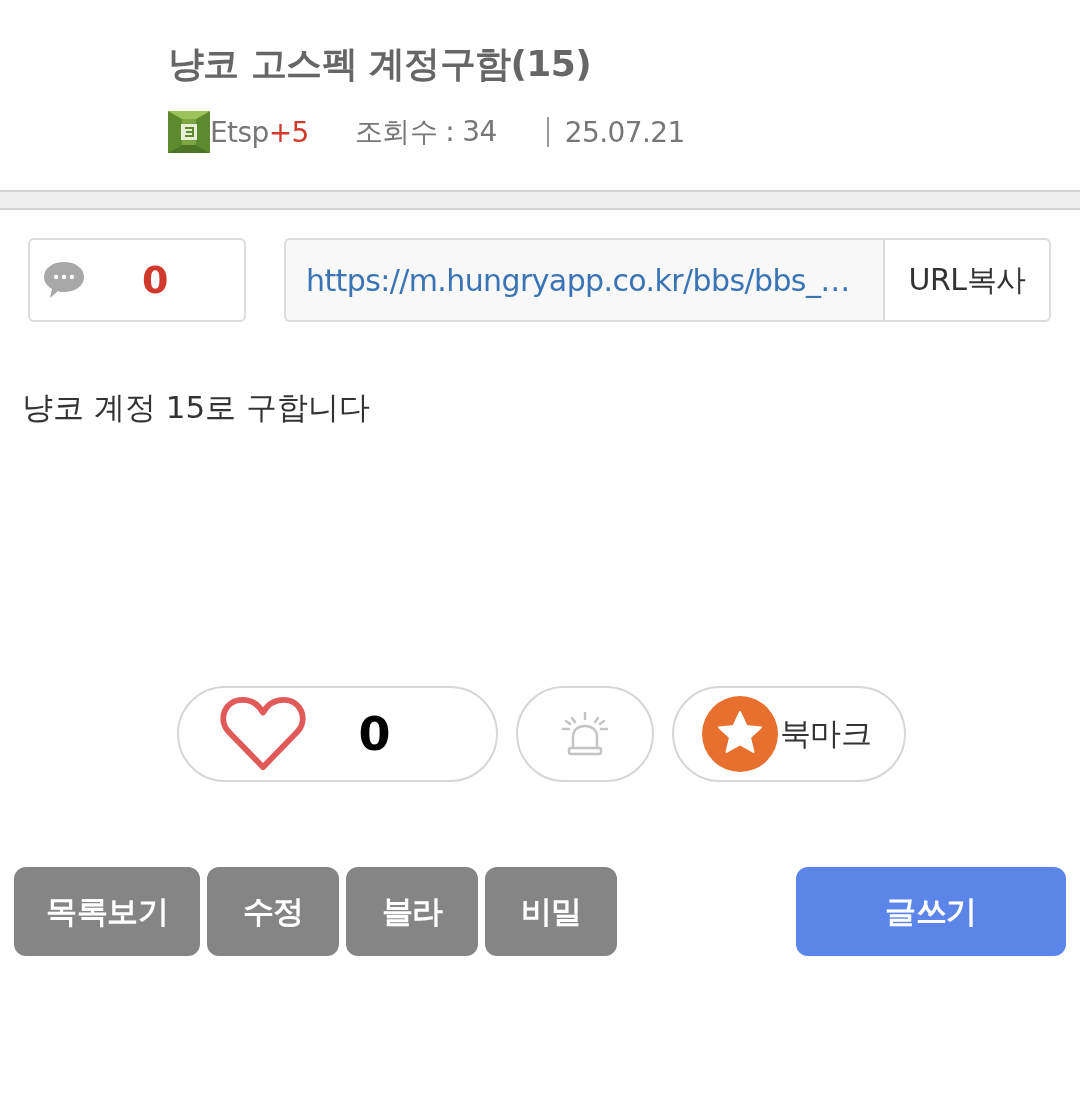 This screenshot has width=1080, height=1120. I want to click on post-title: 냥코 고스펙 계정구함(15), so click(380, 64).